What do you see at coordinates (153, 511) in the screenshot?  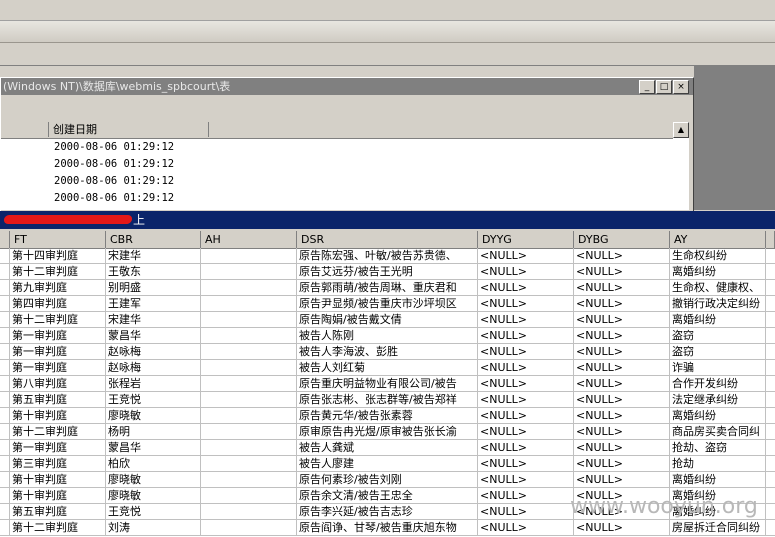 I see `cell-cbr: 王竞悦` at bounding box center [153, 511].